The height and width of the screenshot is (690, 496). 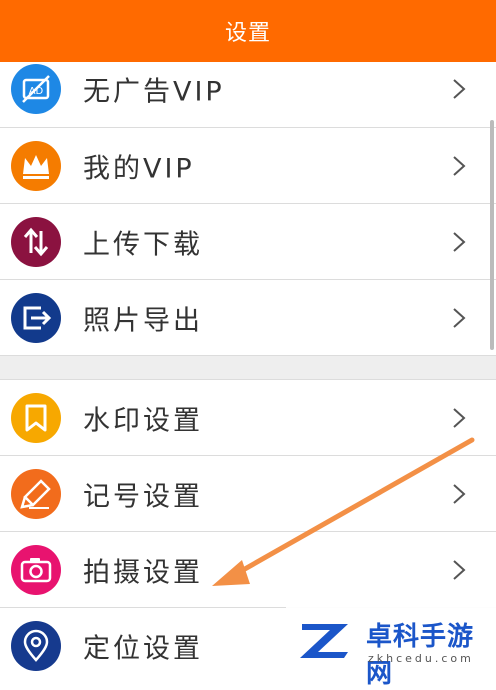 What do you see at coordinates (143, 244) in the screenshot?
I see `menu-item-label: 上传下载` at bounding box center [143, 244].